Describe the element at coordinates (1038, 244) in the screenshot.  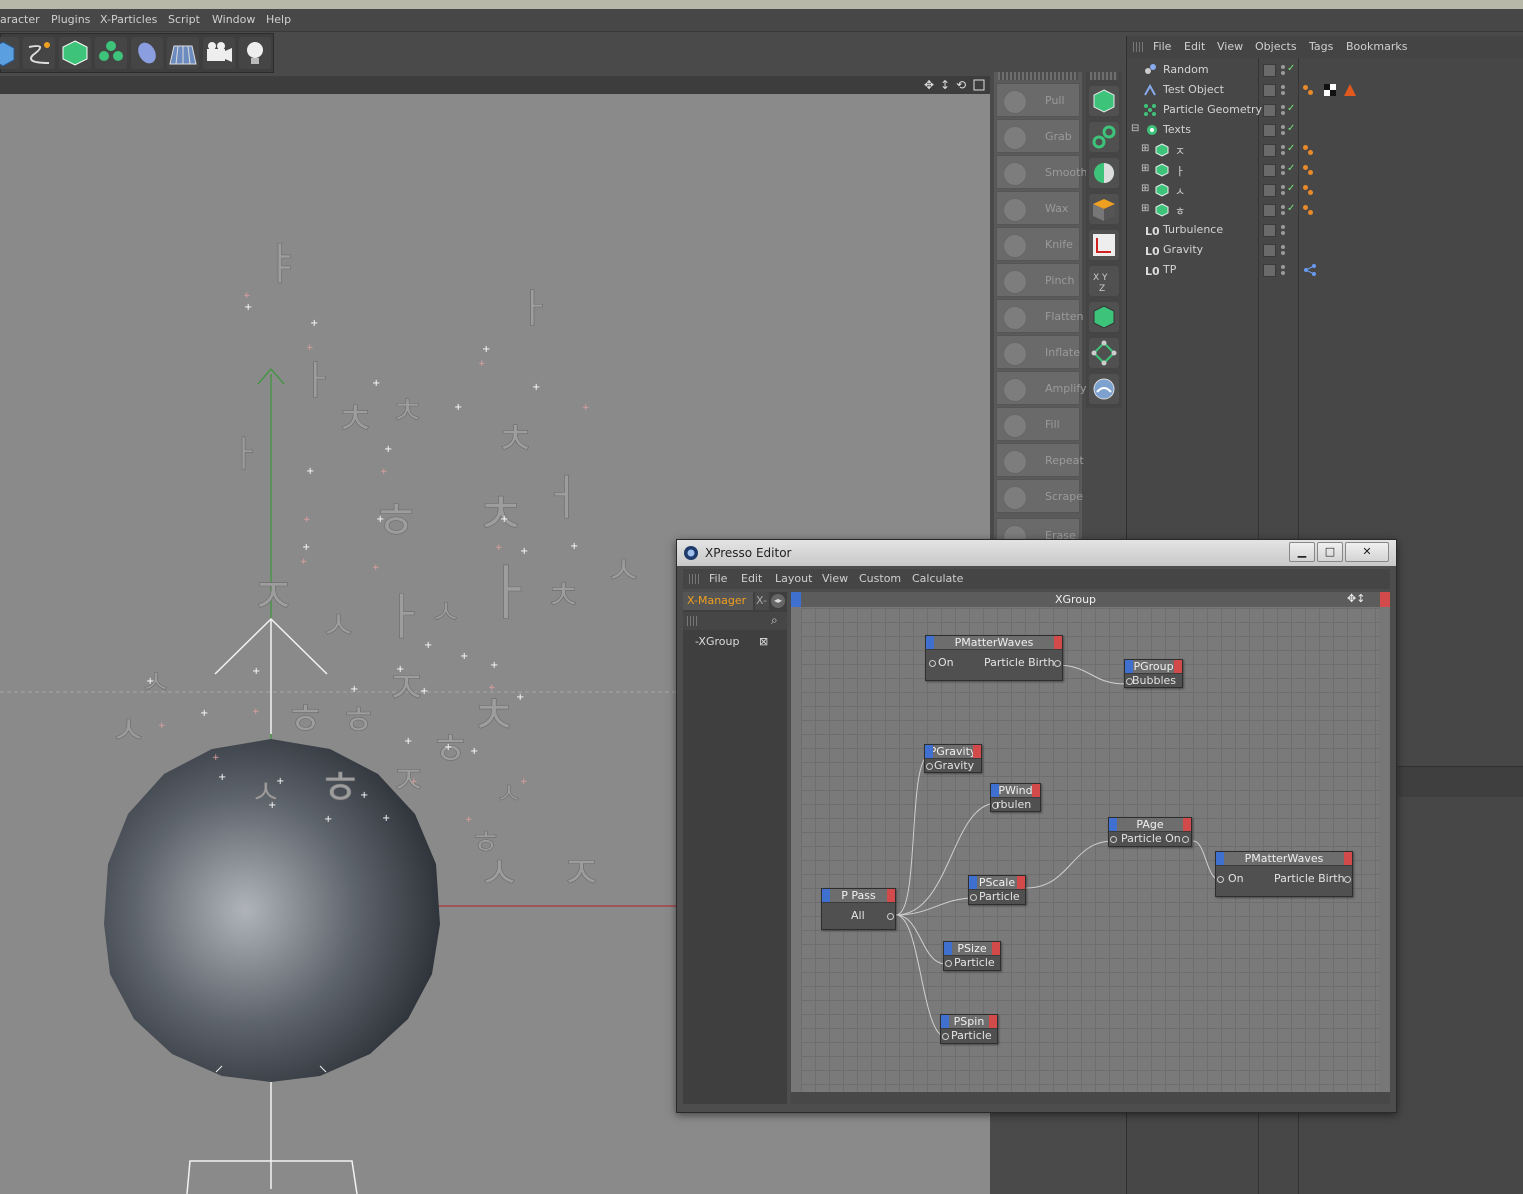
I see `sculpt-knife: Knife` at that location.